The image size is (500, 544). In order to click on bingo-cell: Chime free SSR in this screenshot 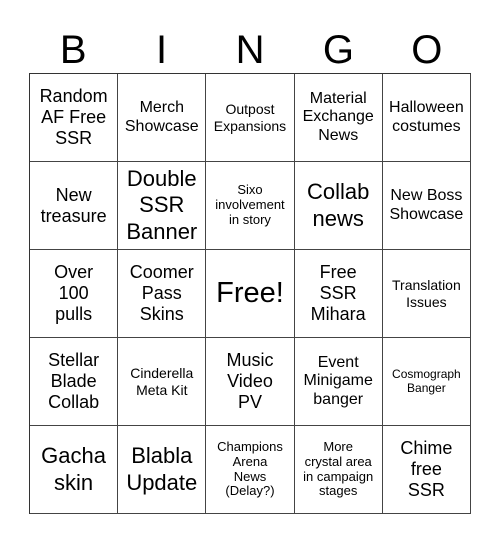, I will do `click(426, 470)`.